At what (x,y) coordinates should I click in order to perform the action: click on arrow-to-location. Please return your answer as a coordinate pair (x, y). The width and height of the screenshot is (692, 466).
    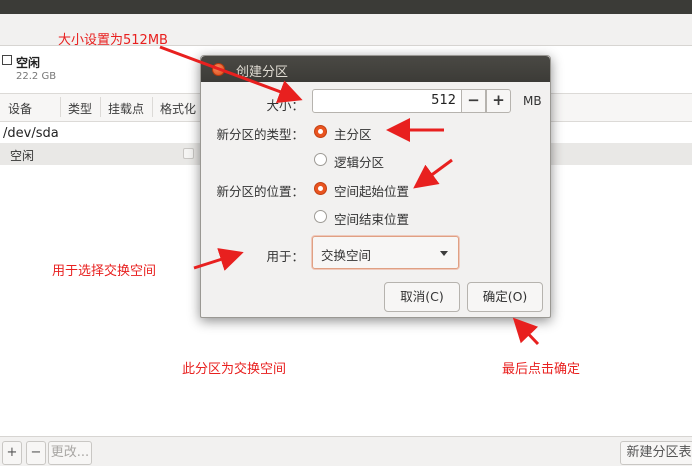
    Looking at the image, I should click on (433, 173).